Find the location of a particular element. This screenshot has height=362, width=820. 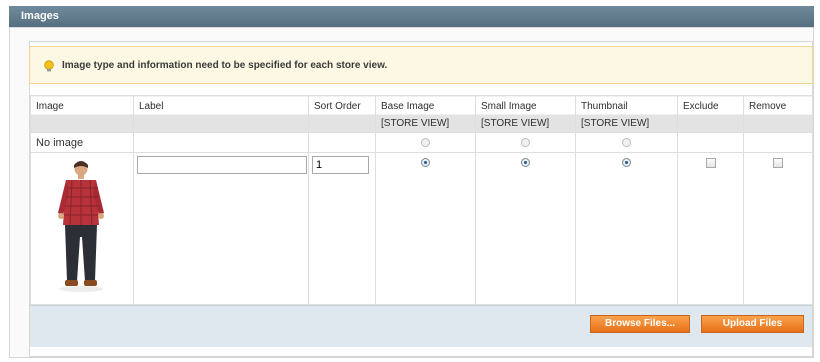

product-thumbnail is located at coordinates (81, 225).